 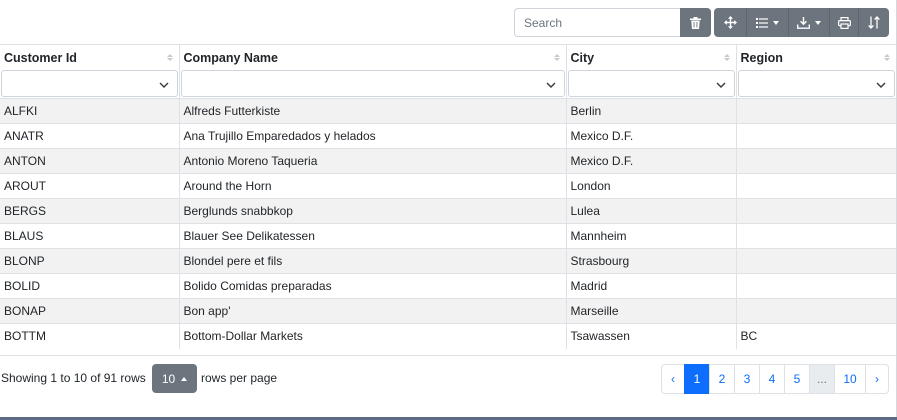 I want to click on table-row: BLAUS Blauer See Delikatessen Mannheim, so click(x=448, y=236).